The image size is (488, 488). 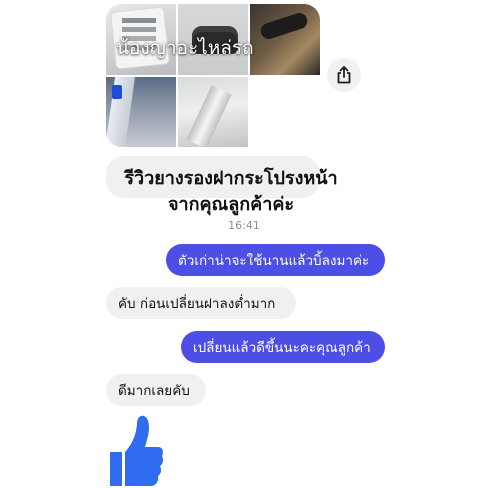 What do you see at coordinates (136, 451) in the screenshot?
I see `thumbs-up-icon` at bounding box center [136, 451].